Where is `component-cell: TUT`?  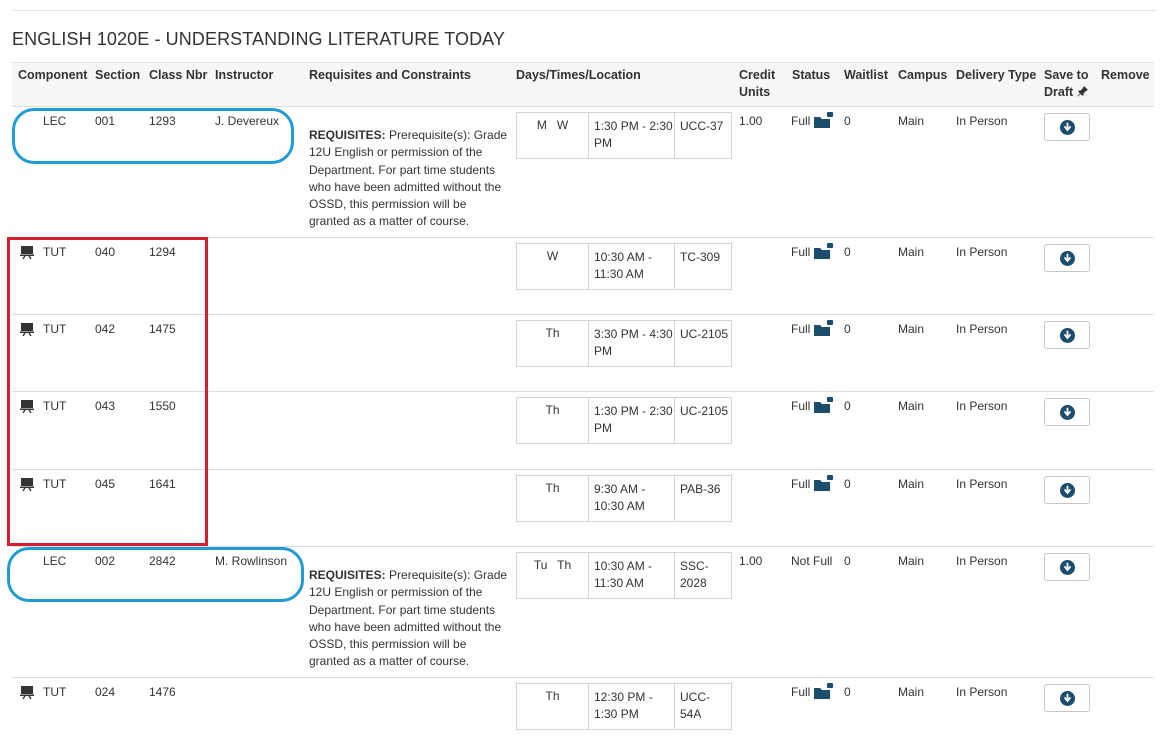
component-cell: TUT is located at coordinates (55, 692).